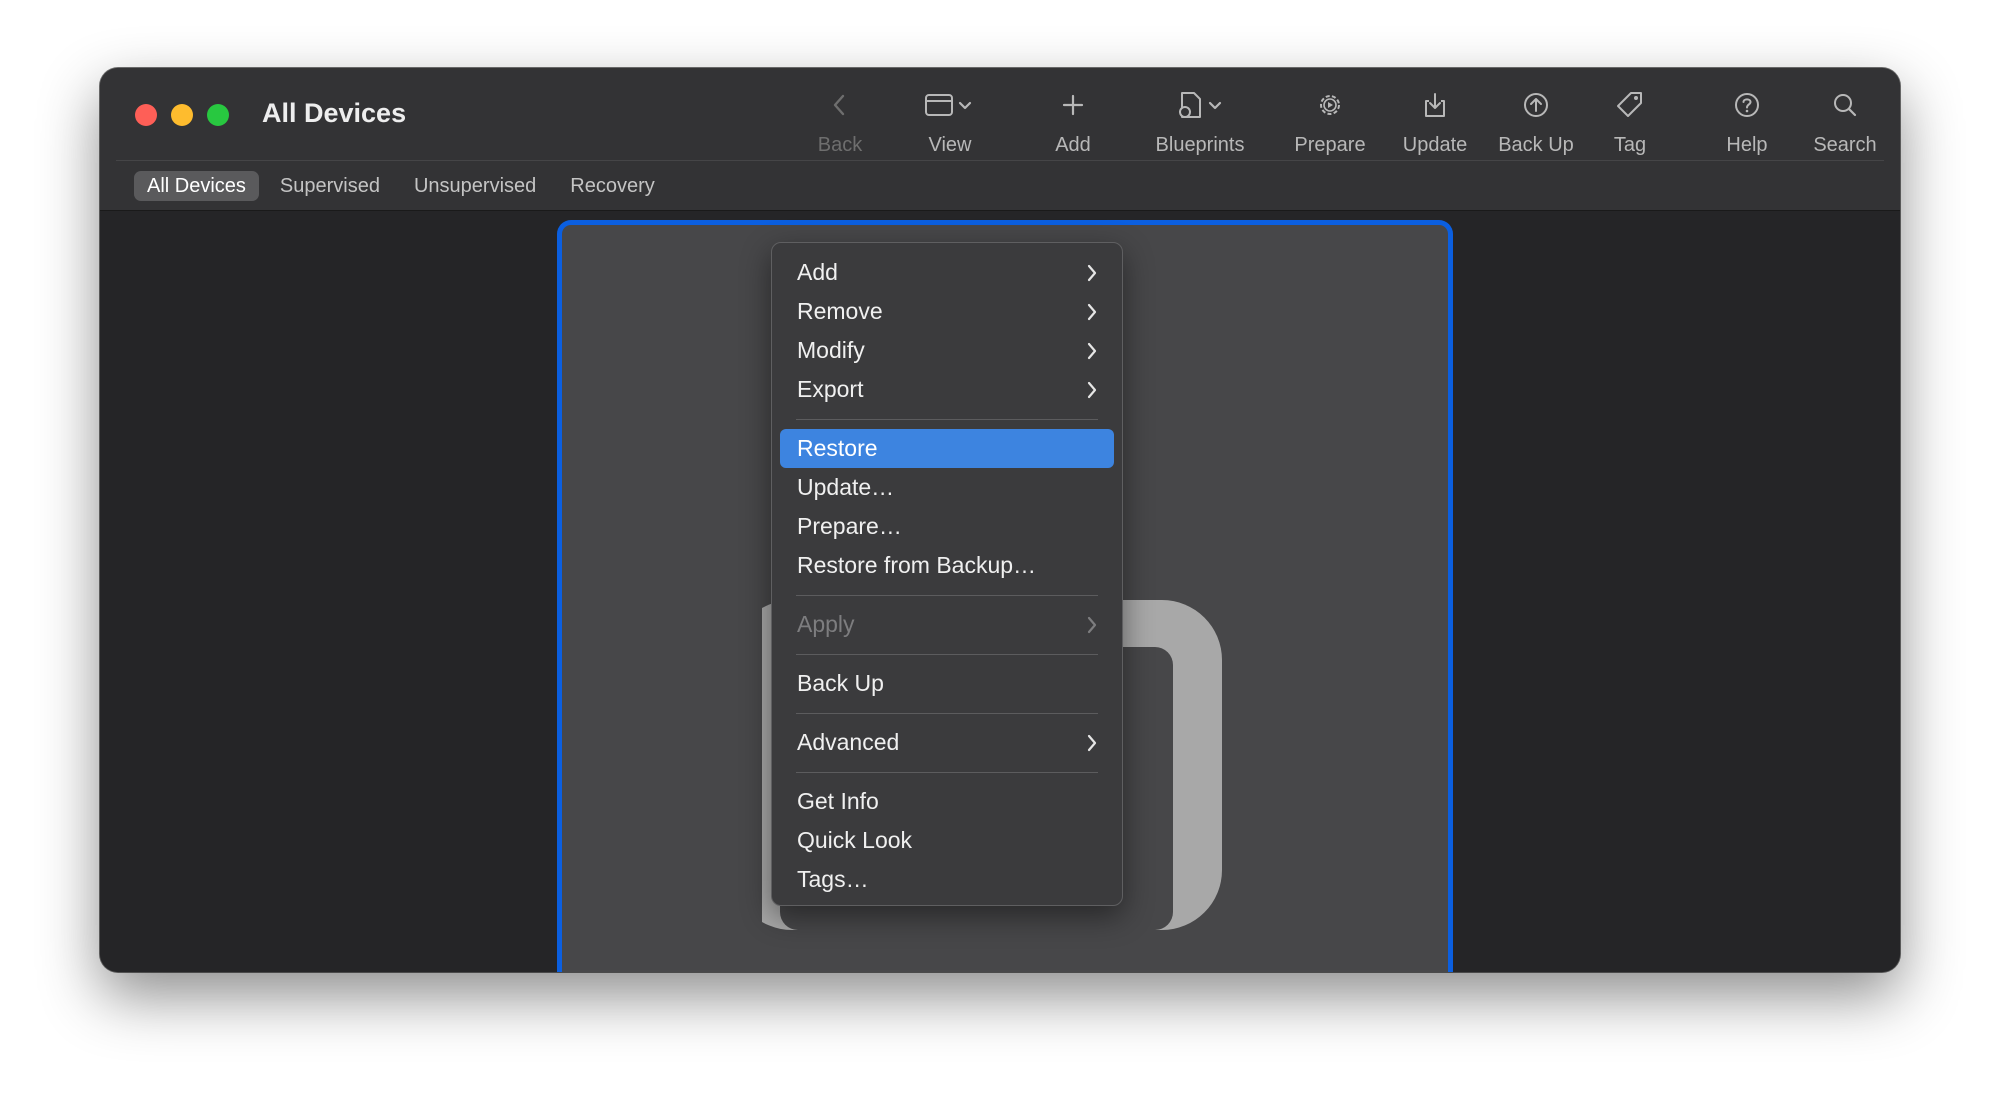  Describe the element at coordinates (1330, 105) in the screenshot. I see `gear-play-icon` at that location.